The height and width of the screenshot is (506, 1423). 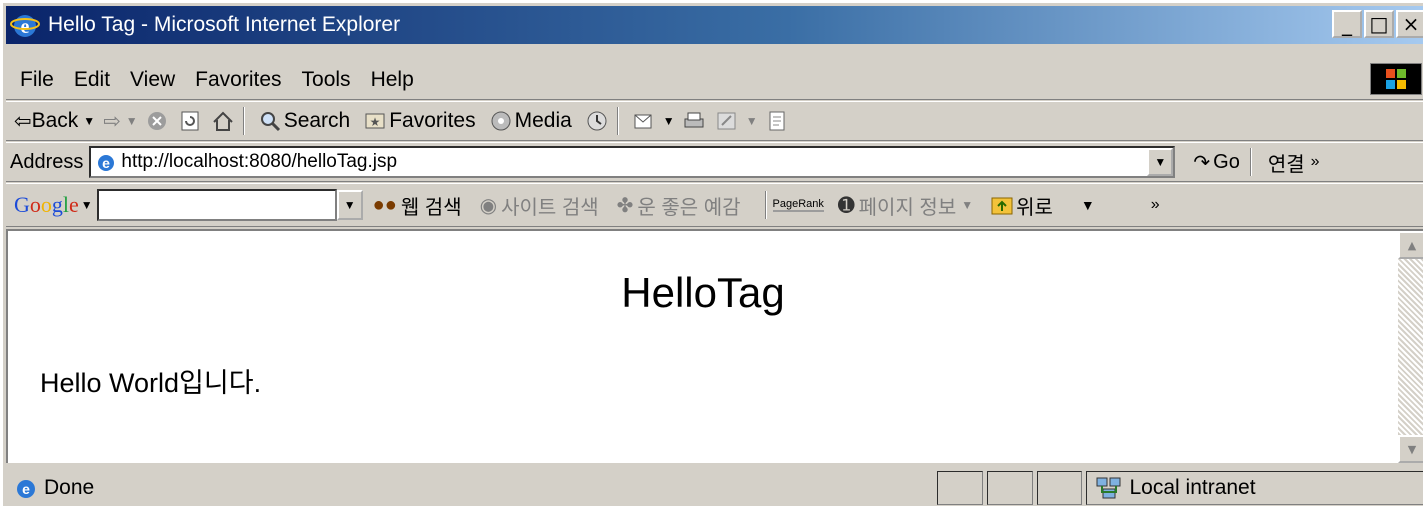 I want to click on search-icon, so click(x=270, y=122).